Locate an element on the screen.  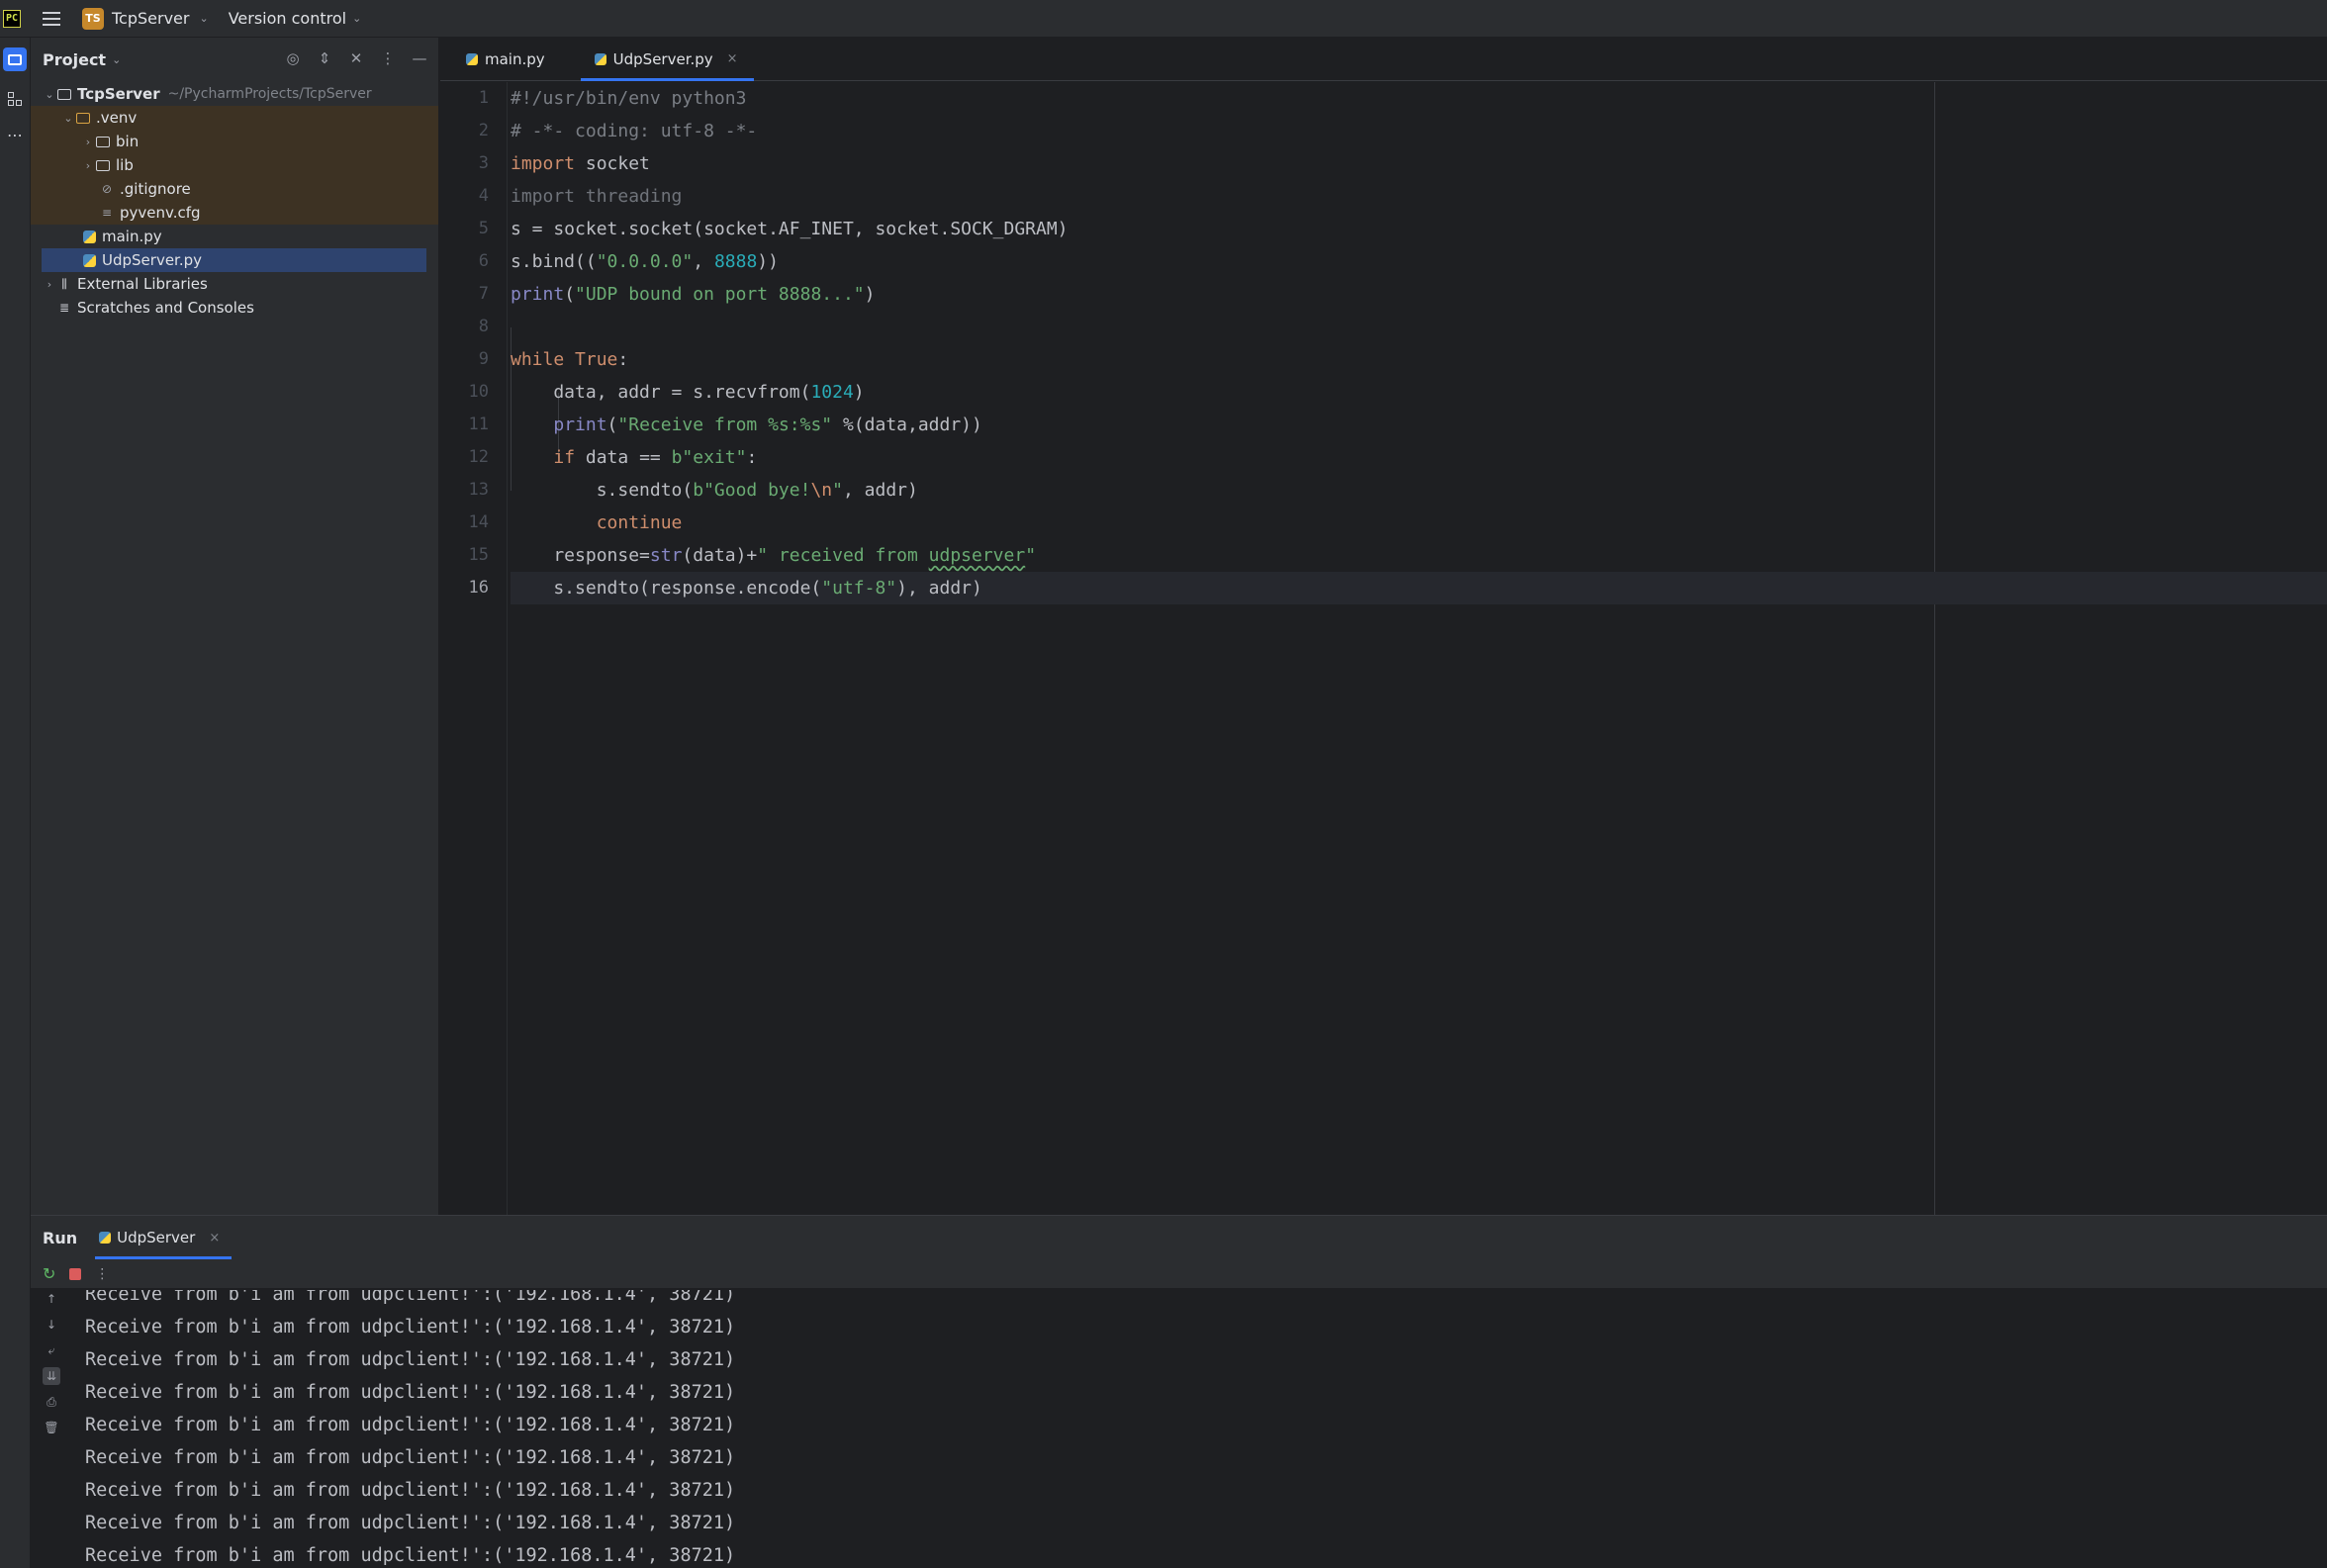
tree-item-pyvenv-cfg: ≡ pyvenv.cfg is located at coordinates (234, 213).